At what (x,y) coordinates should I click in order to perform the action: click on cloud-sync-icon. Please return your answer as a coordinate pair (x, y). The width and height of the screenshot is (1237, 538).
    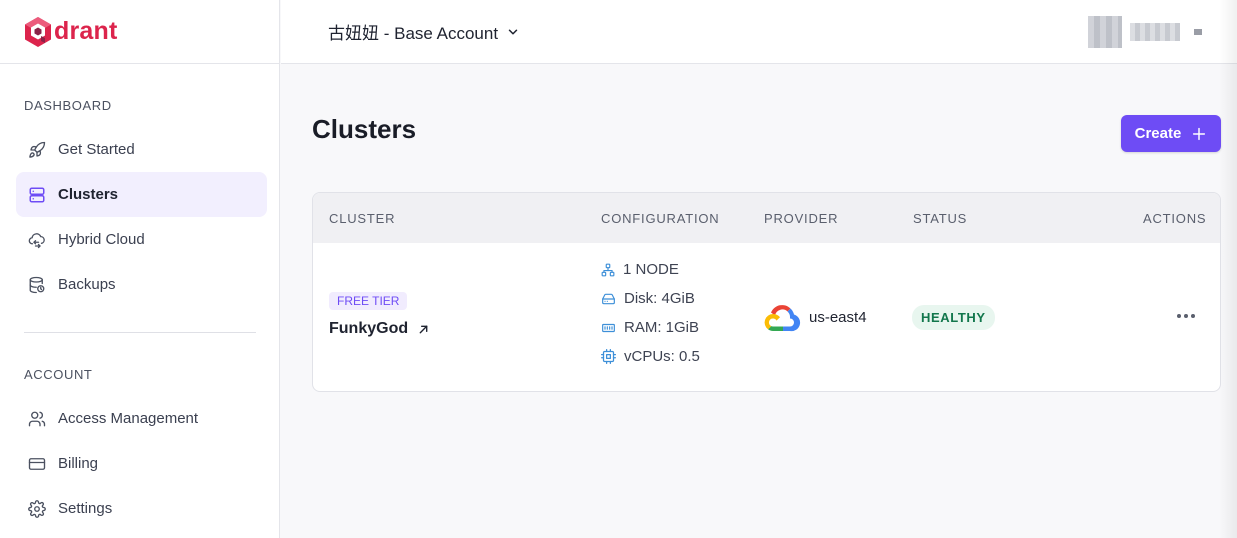
    Looking at the image, I should click on (37, 240).